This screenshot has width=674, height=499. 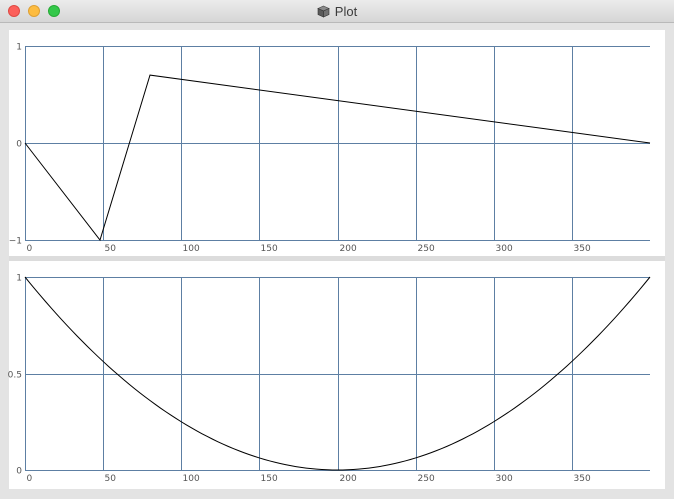 I want to click on x-tick-label: 100, so click(x=191, y=479).